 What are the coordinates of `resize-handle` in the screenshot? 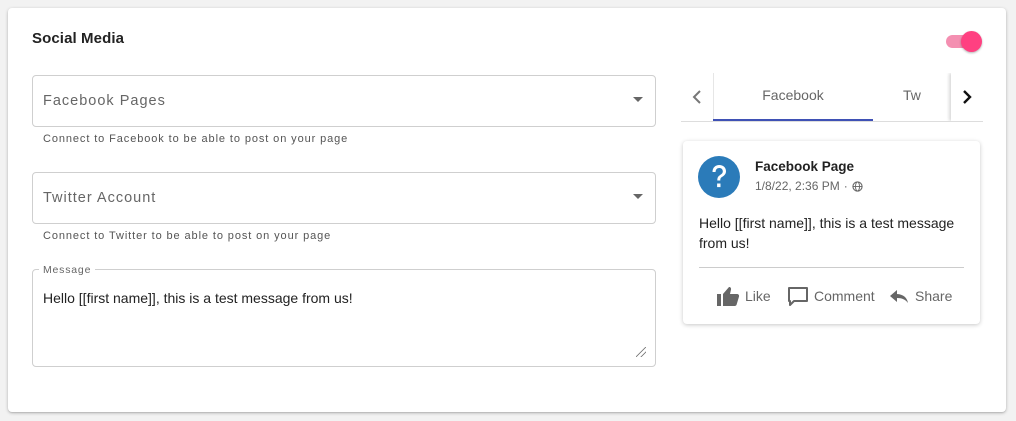 It's located at (641, 352).